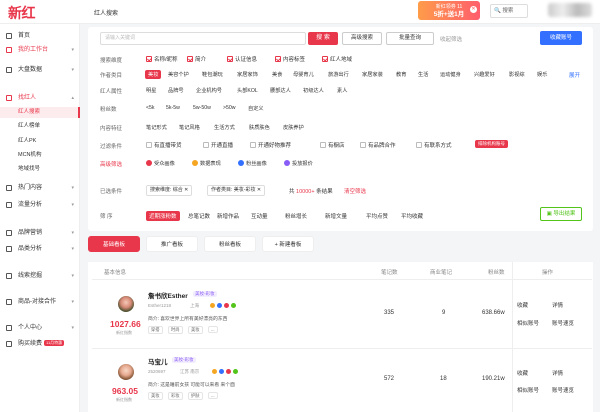 This screenshot has height=412, width=600. What do you see at coordinates (336, 216) in the screenshot?
I see `sort-option: 新增文量` at bounding box center [336, 216].